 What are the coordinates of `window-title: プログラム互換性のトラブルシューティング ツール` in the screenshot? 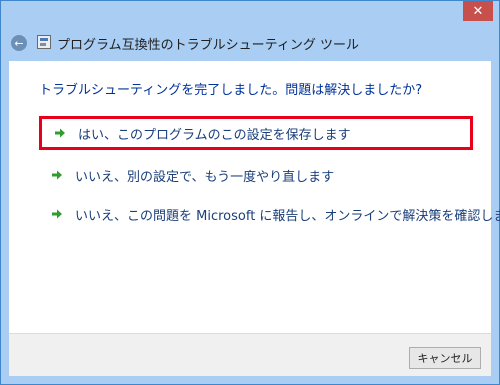 It's located at (208, 45).